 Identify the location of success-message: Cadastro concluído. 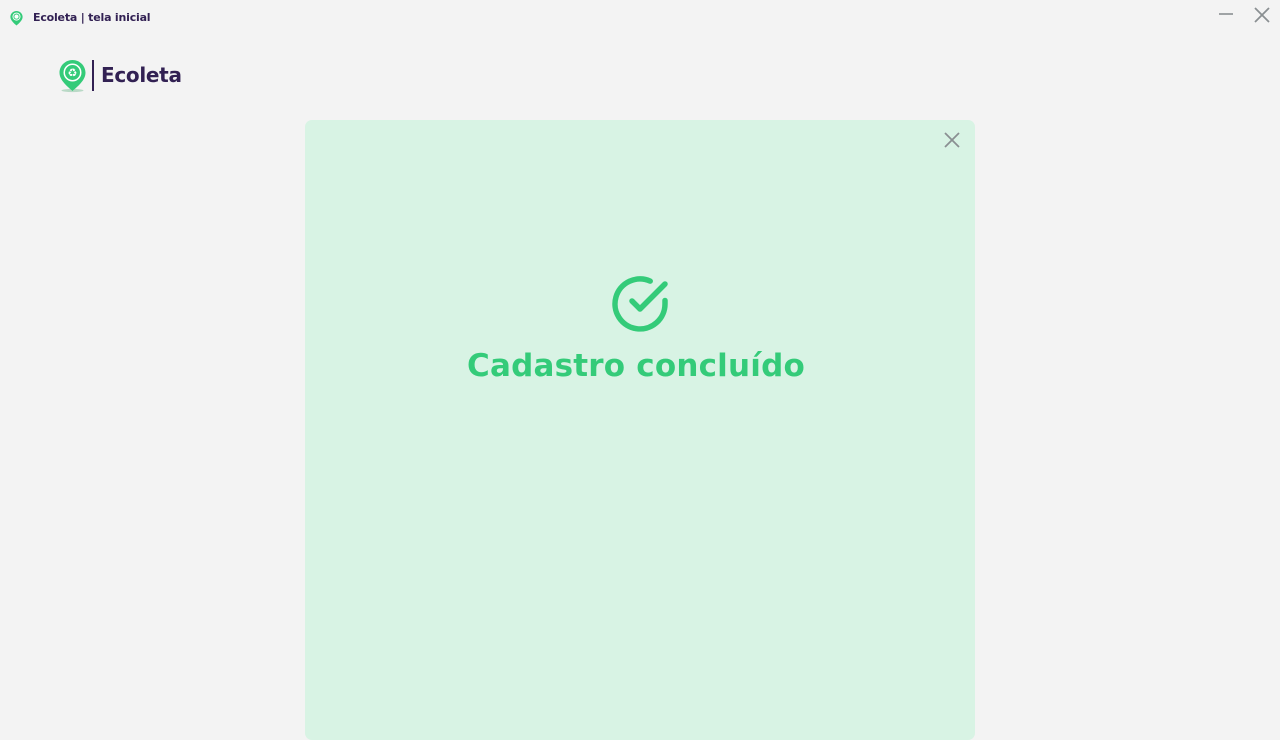
(636, 366).